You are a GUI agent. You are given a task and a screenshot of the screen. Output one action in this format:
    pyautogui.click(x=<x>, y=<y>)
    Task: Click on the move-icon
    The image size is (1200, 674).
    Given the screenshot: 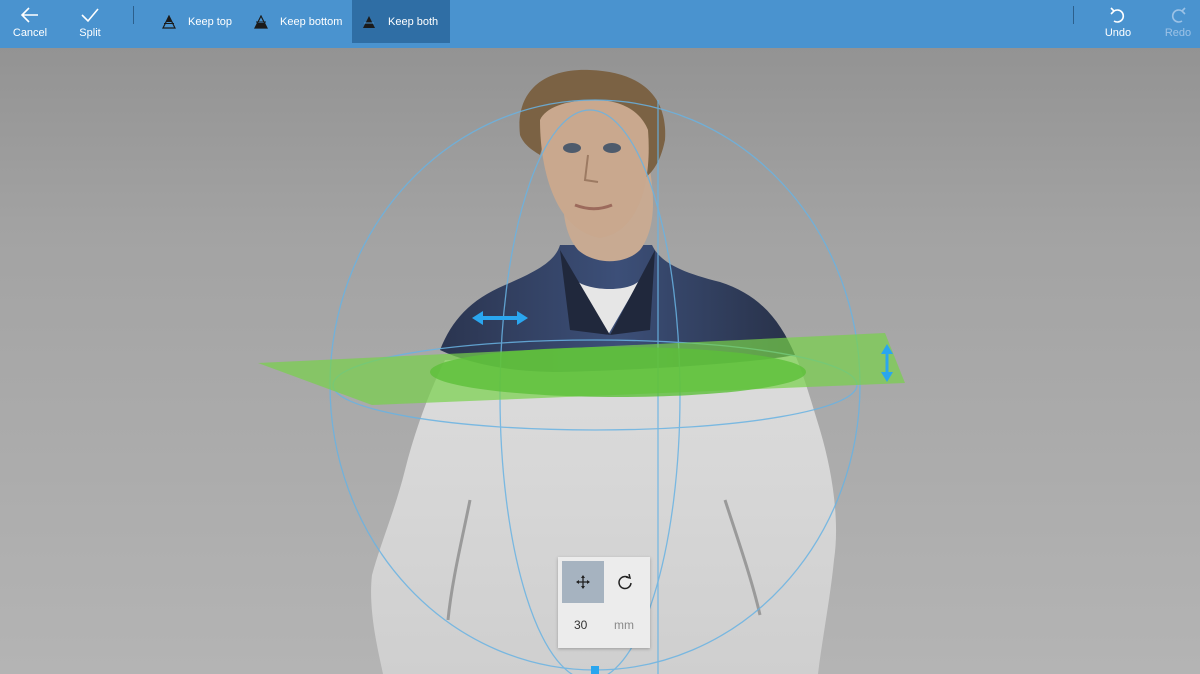 What is the action you would take?
    pyautogui.click(x=583, y=582)
    